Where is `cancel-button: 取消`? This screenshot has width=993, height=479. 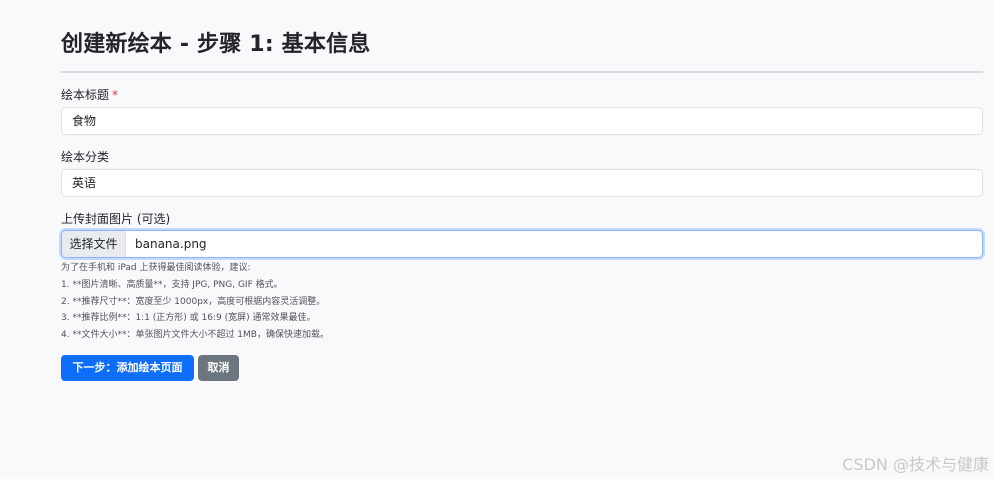 cancel-button: 取消 is located at coordinates (218, 368).